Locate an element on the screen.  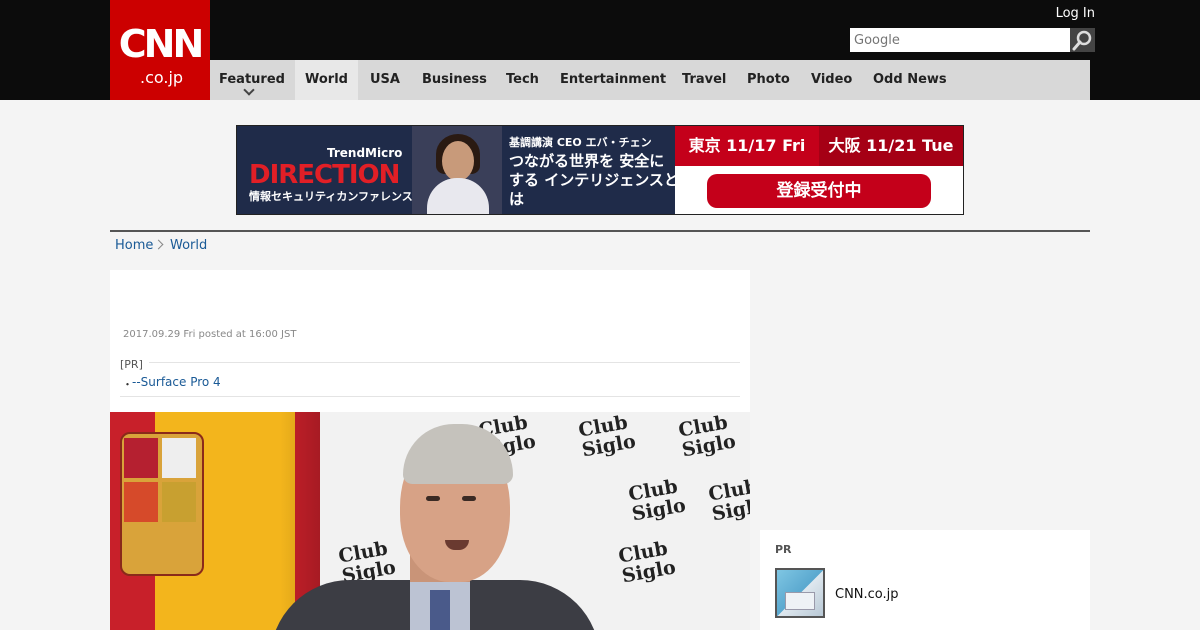
pr-thumbnail is located at coordinates (800, 593).